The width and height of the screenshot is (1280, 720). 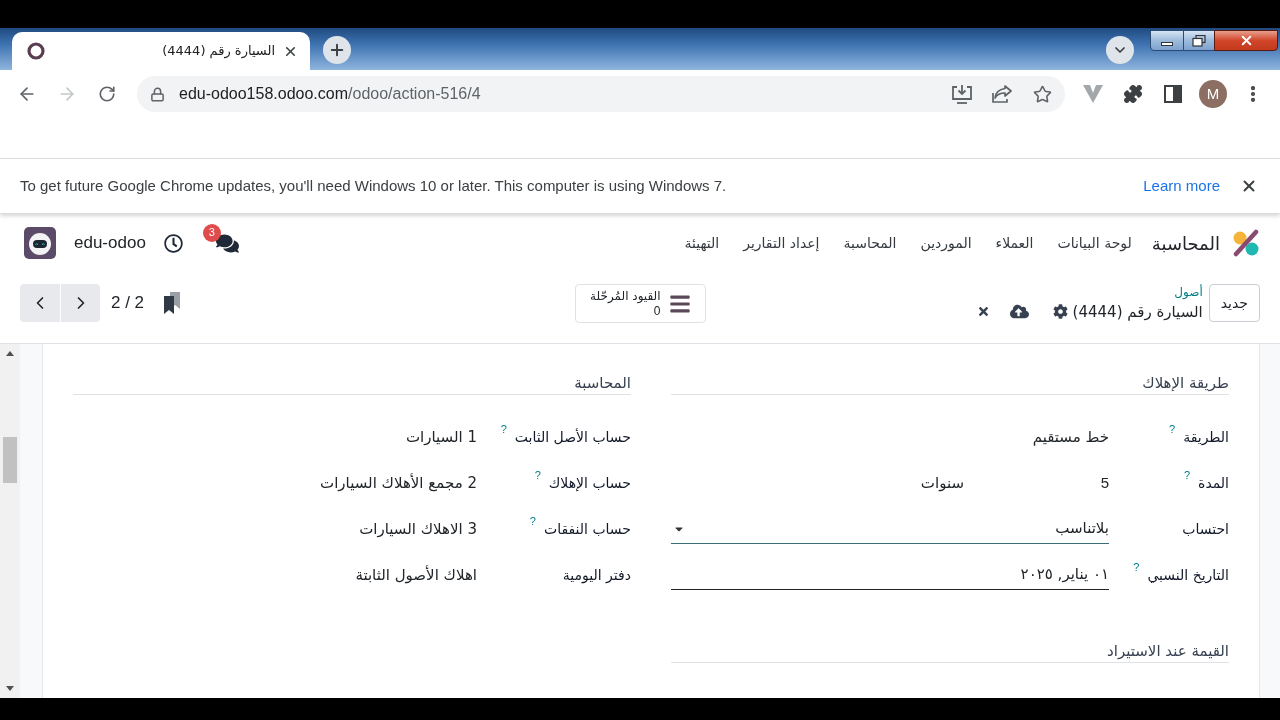 What do you see at coordinates (1168, 651) in the screenshot?
I see `section-title: القيمة عند الاستيراد` at bounding box center [1168, 651].